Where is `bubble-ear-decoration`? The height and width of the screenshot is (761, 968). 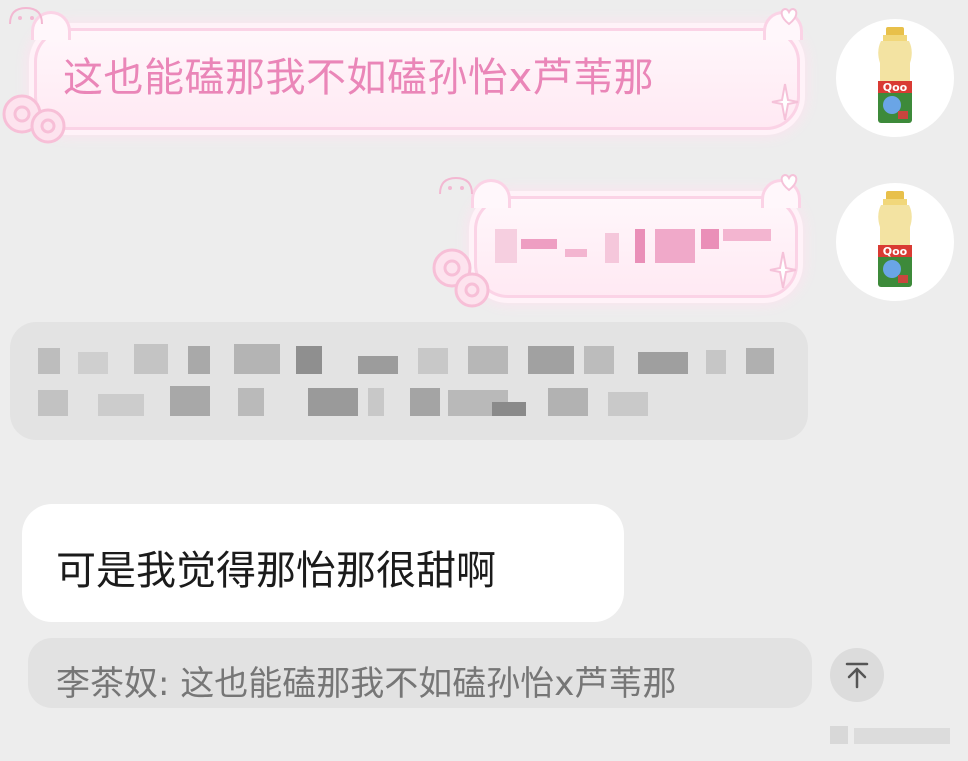
bubble-ear-decoration is located at coordinates (491, 193).